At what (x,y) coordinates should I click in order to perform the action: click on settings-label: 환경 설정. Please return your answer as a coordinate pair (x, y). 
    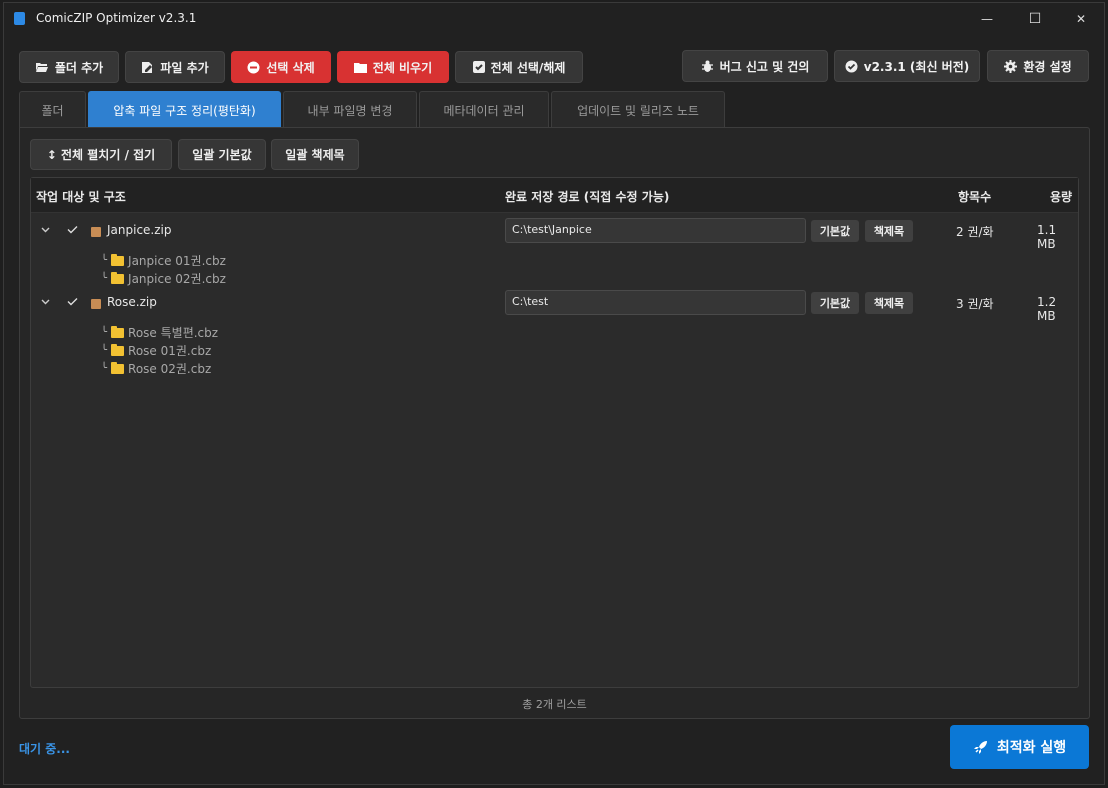
    Looking at the image, I should click on (1047, 66).